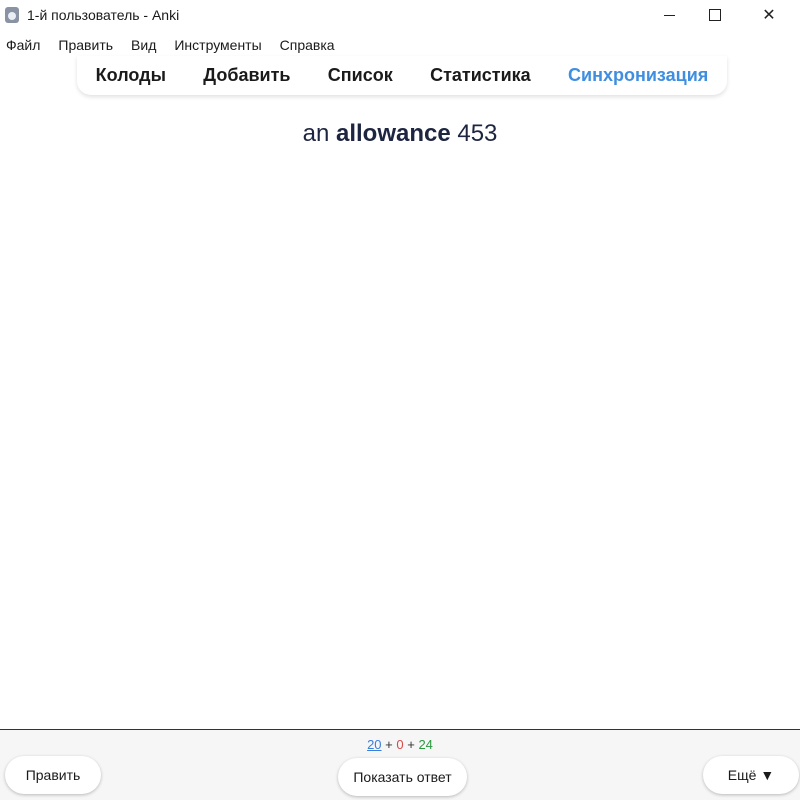 This screenshot has height=800, width=800. What do you see at coordinates (638, 75) in the screenshot?
I see `nav-sync: Синхронизация` at bounding box center [638, 75].